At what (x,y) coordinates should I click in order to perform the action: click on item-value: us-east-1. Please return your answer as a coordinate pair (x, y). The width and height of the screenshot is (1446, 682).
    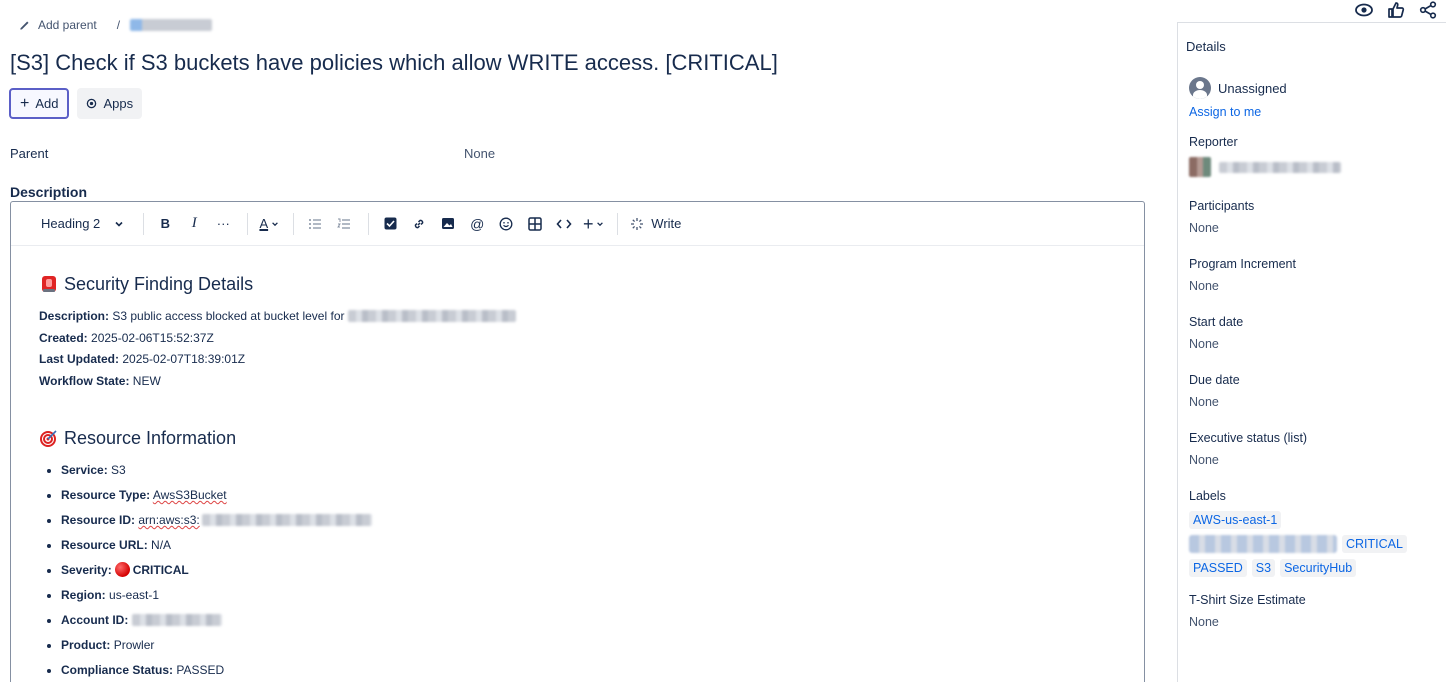
    Looking at the image, I should click on (134, 595).